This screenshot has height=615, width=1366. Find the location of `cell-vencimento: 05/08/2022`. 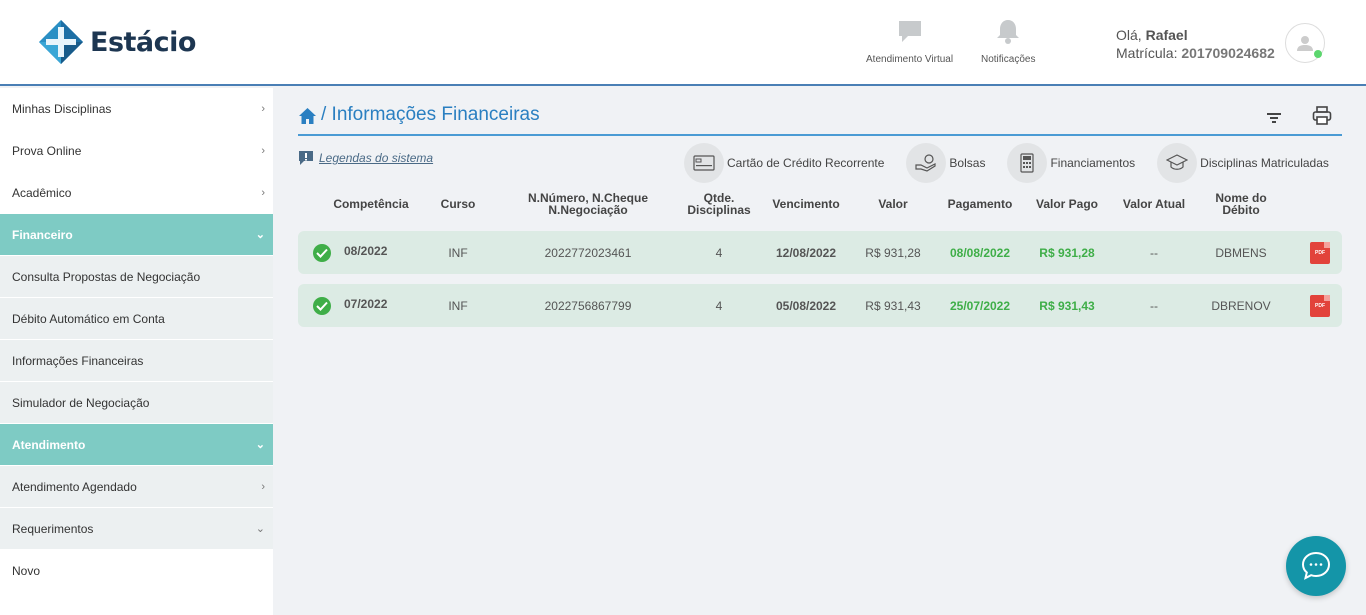

cell-vencimento: 05/08/2022 is located at coordinates (806, 305).